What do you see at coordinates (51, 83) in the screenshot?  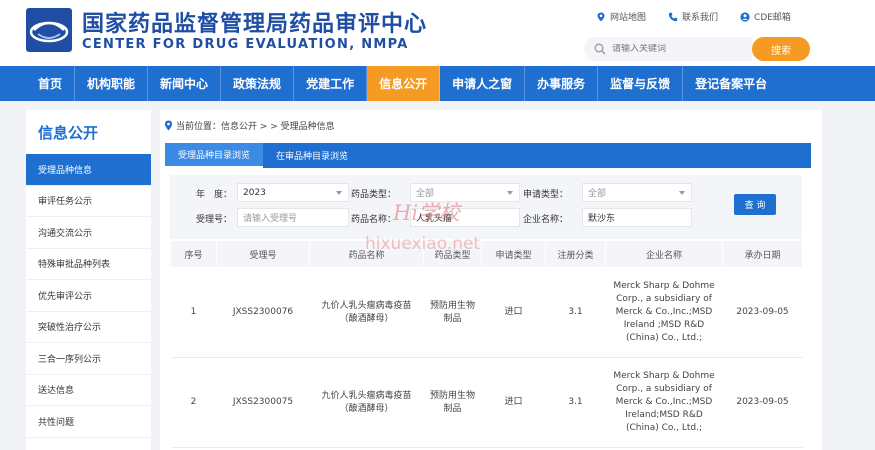 I see `nav-item-home: 首页` at bounding box center [51, 83].